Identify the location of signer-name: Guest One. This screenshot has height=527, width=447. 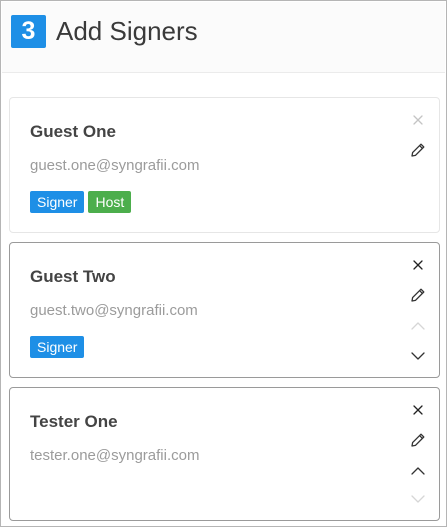
(73, 131).